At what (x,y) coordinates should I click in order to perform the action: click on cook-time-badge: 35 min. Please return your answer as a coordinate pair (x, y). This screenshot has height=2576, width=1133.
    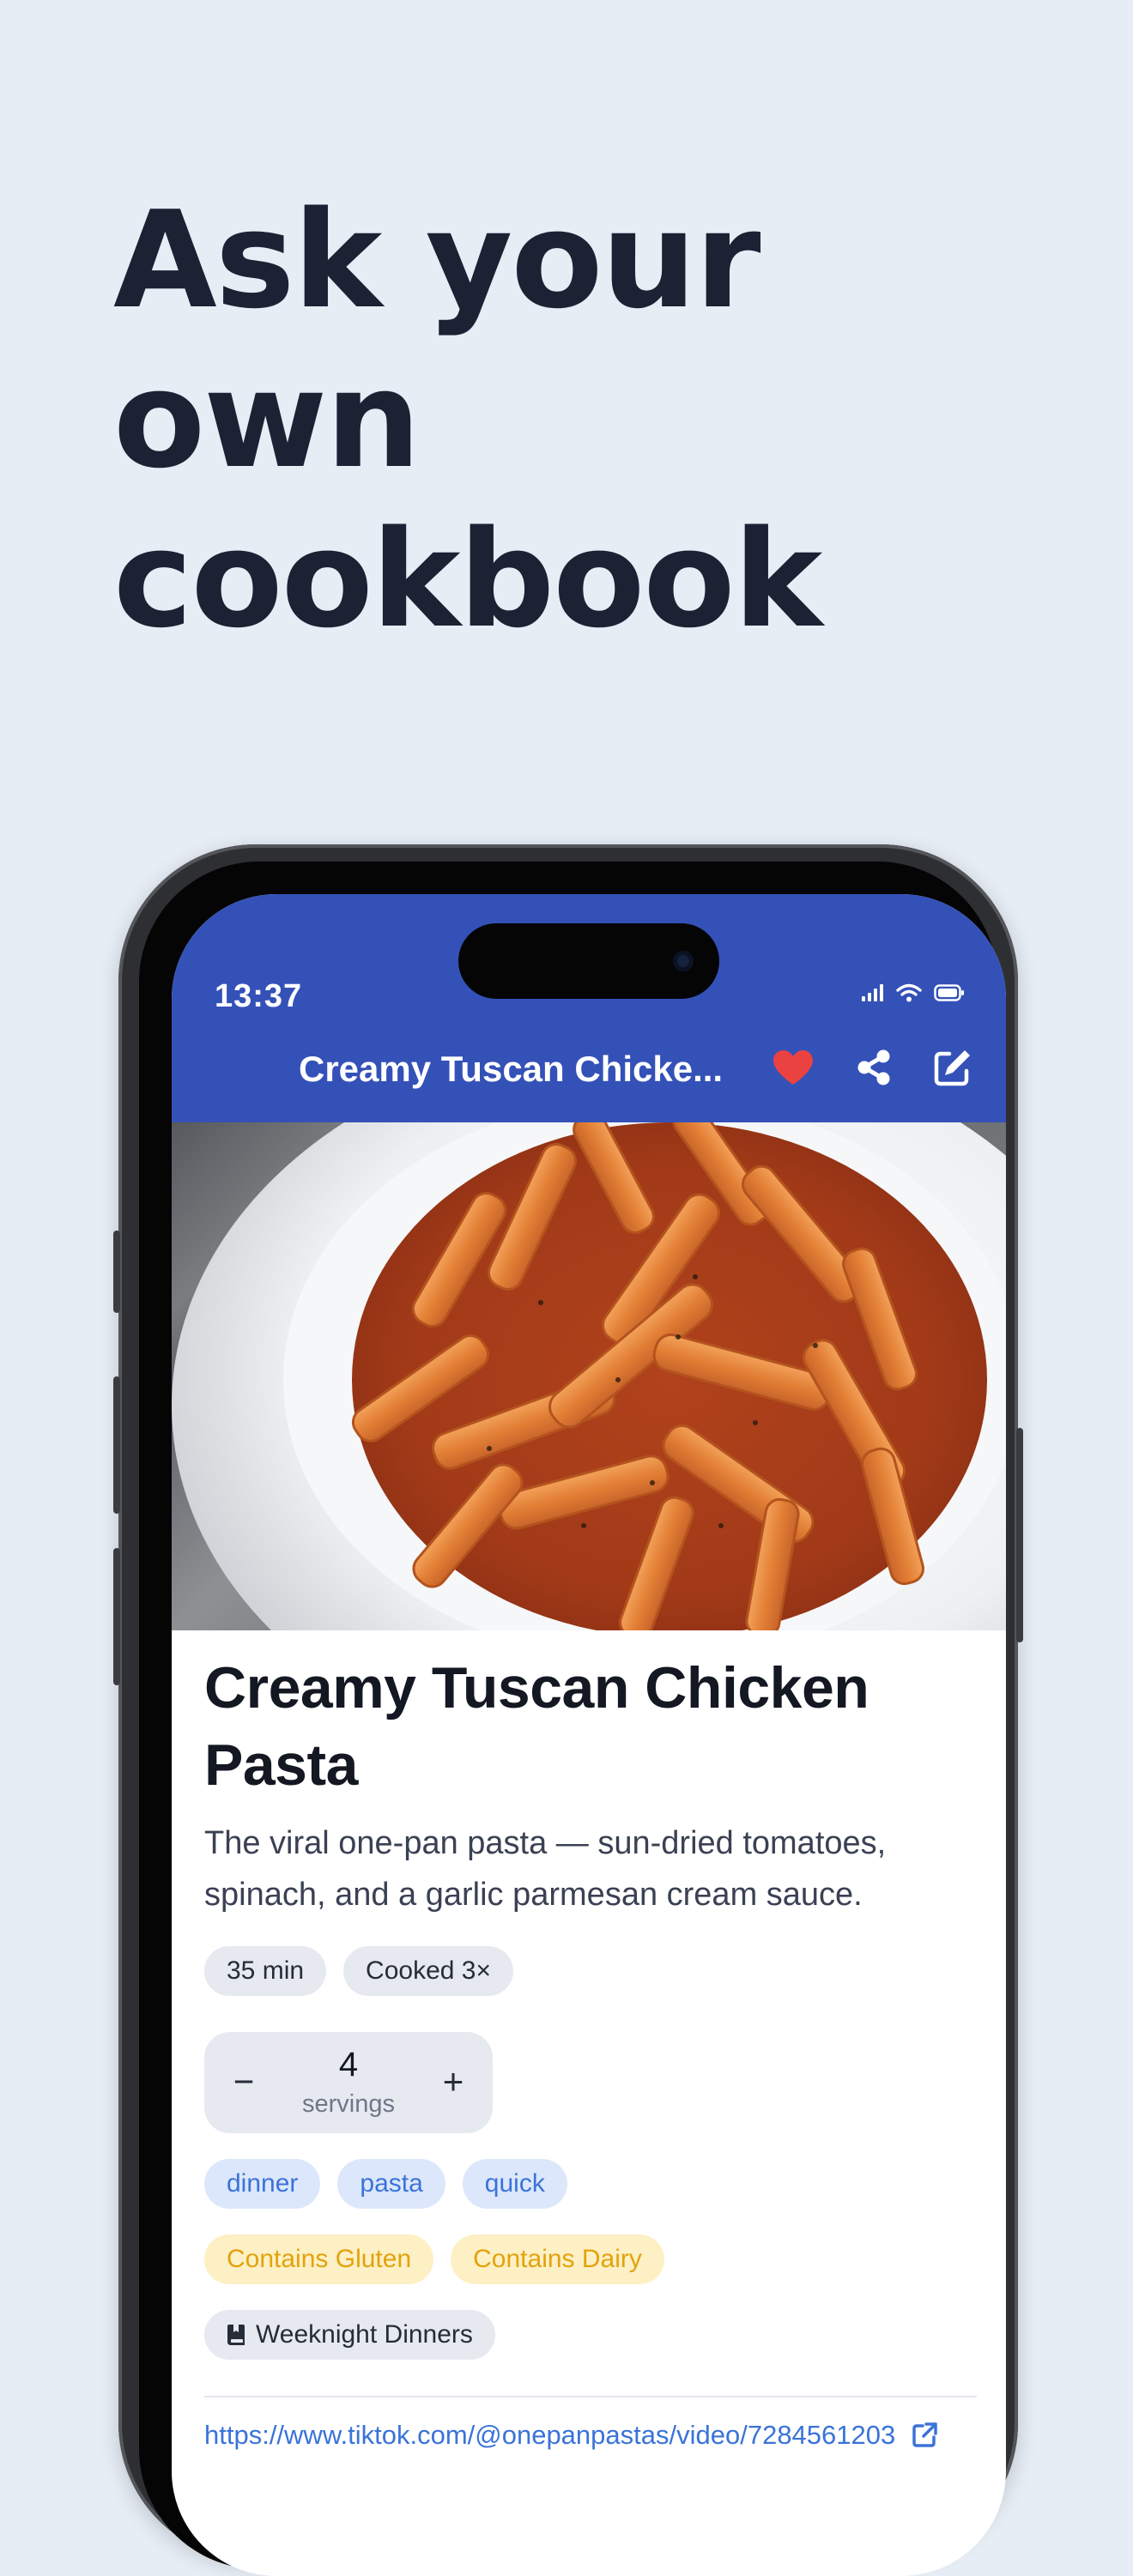
    Looking at the image, I should click on (265, 1971).